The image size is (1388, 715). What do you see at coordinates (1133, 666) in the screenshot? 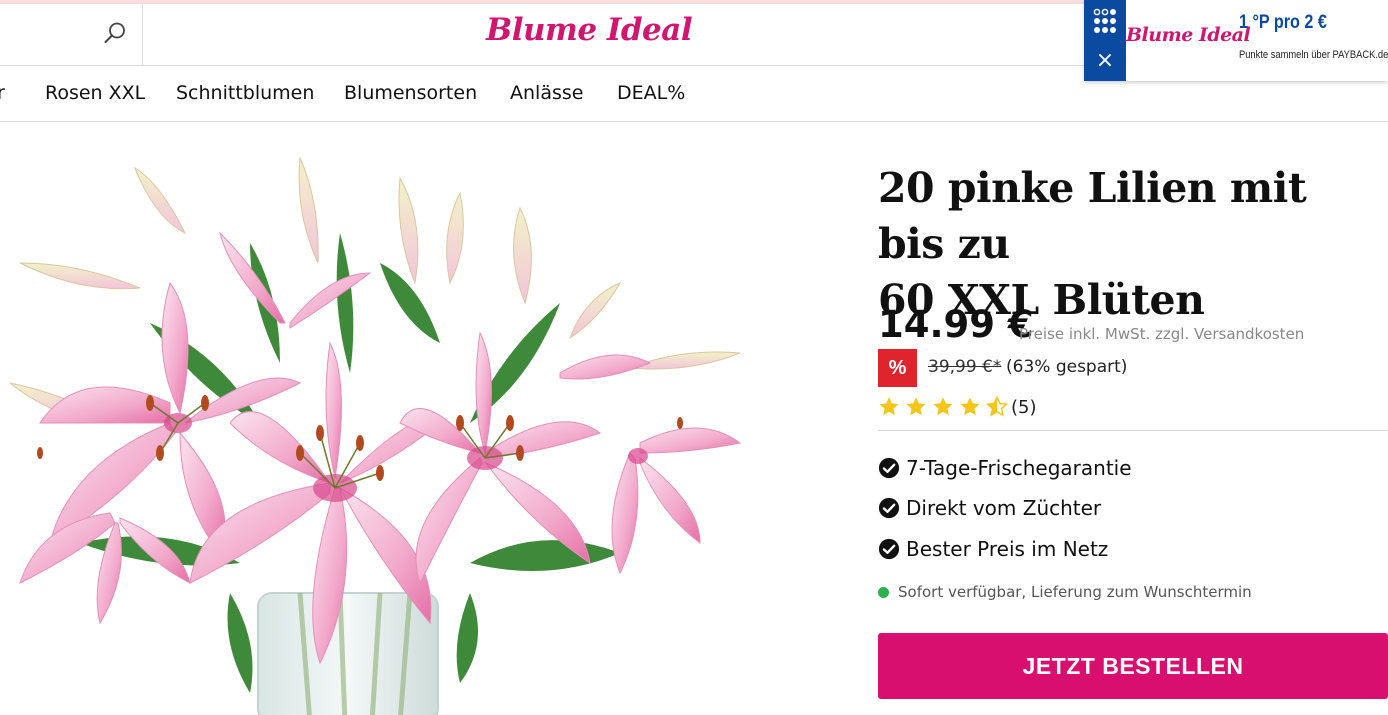
I see `order-button: JETZT BESTELLEN` at bounding box center [1133, 666].